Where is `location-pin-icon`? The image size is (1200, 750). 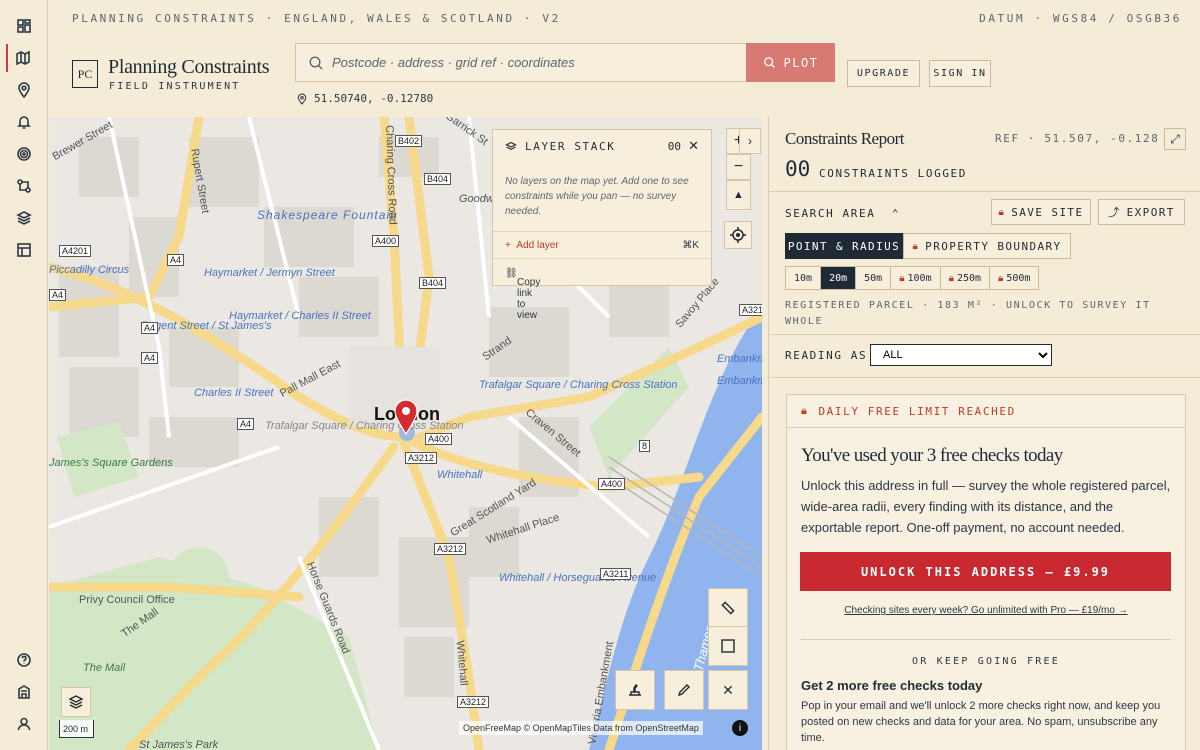
location-pin-icon is located at coordinates (406, 417).